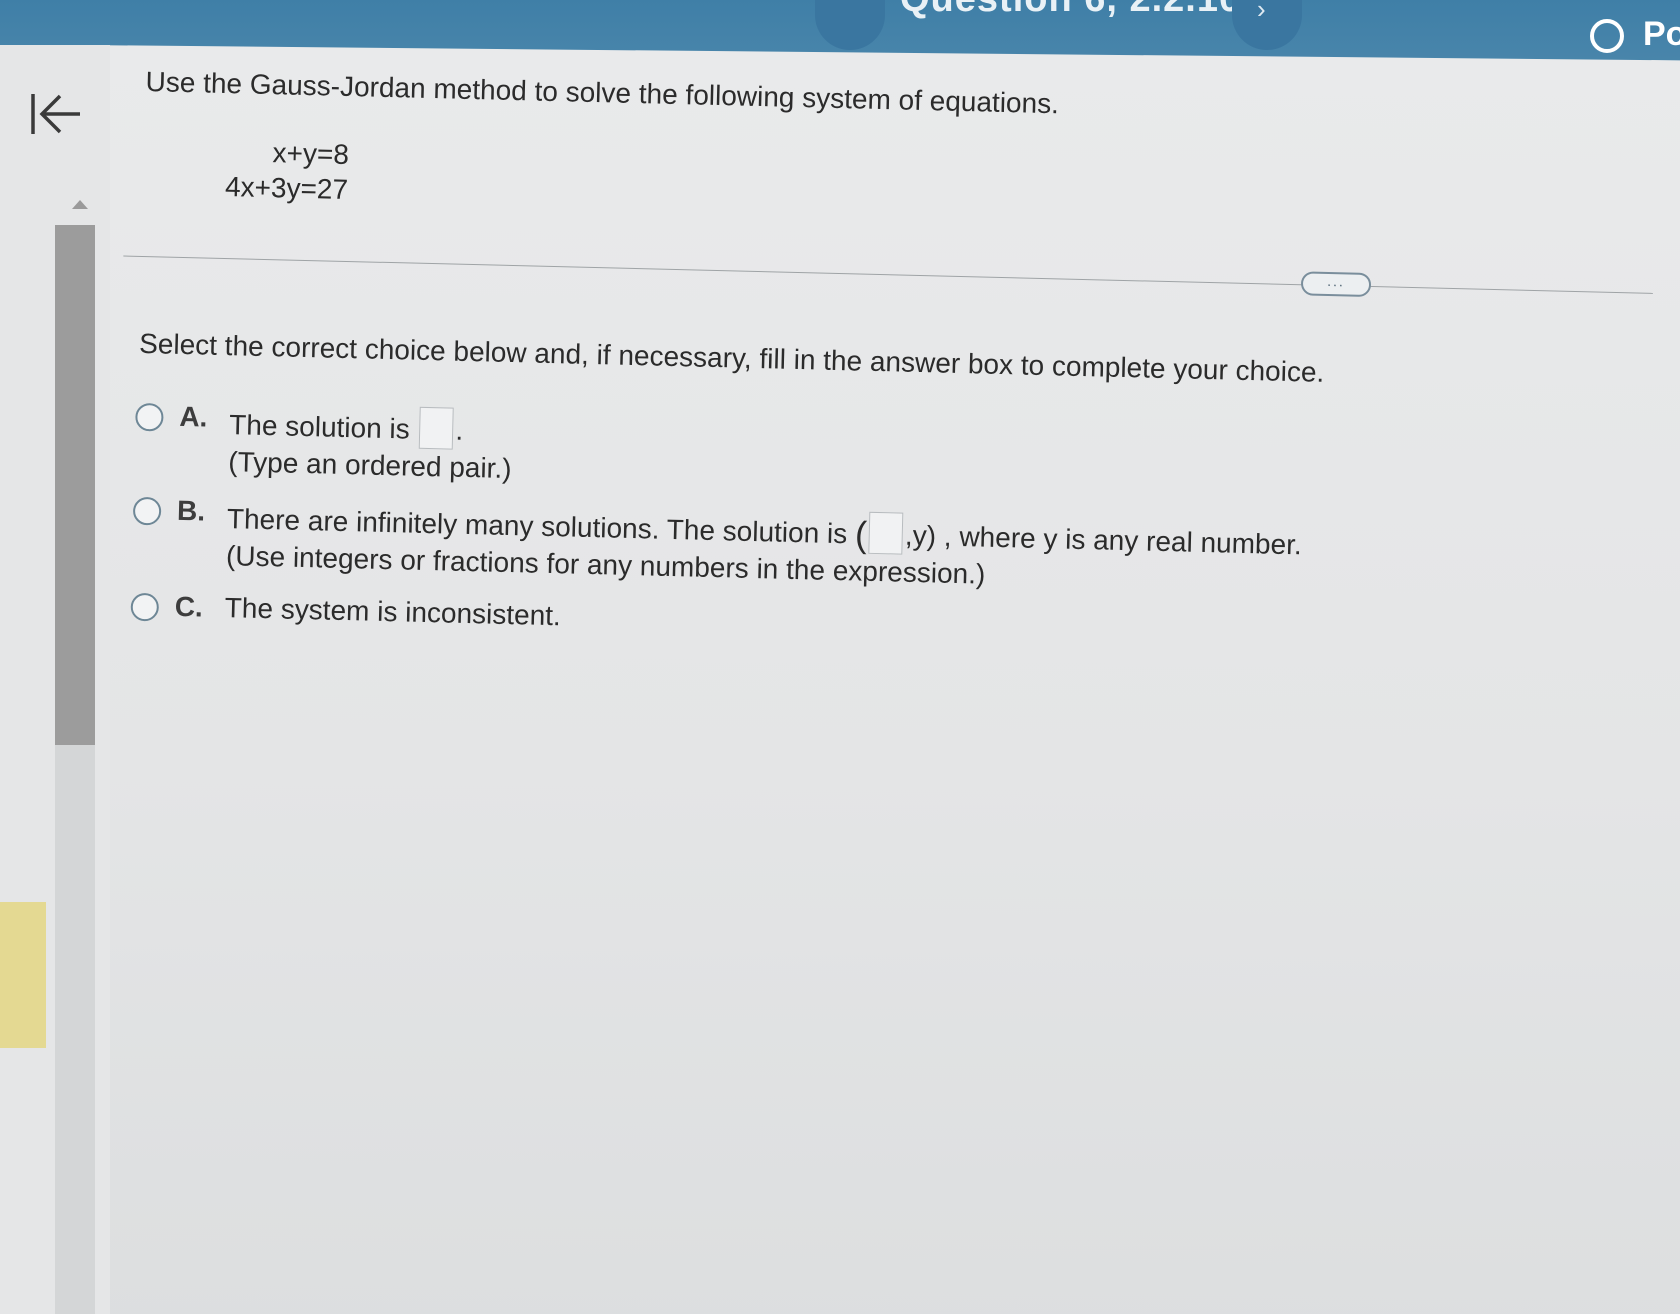  I want to click on equation-2: 4x+3y=27, so click(286, 187).